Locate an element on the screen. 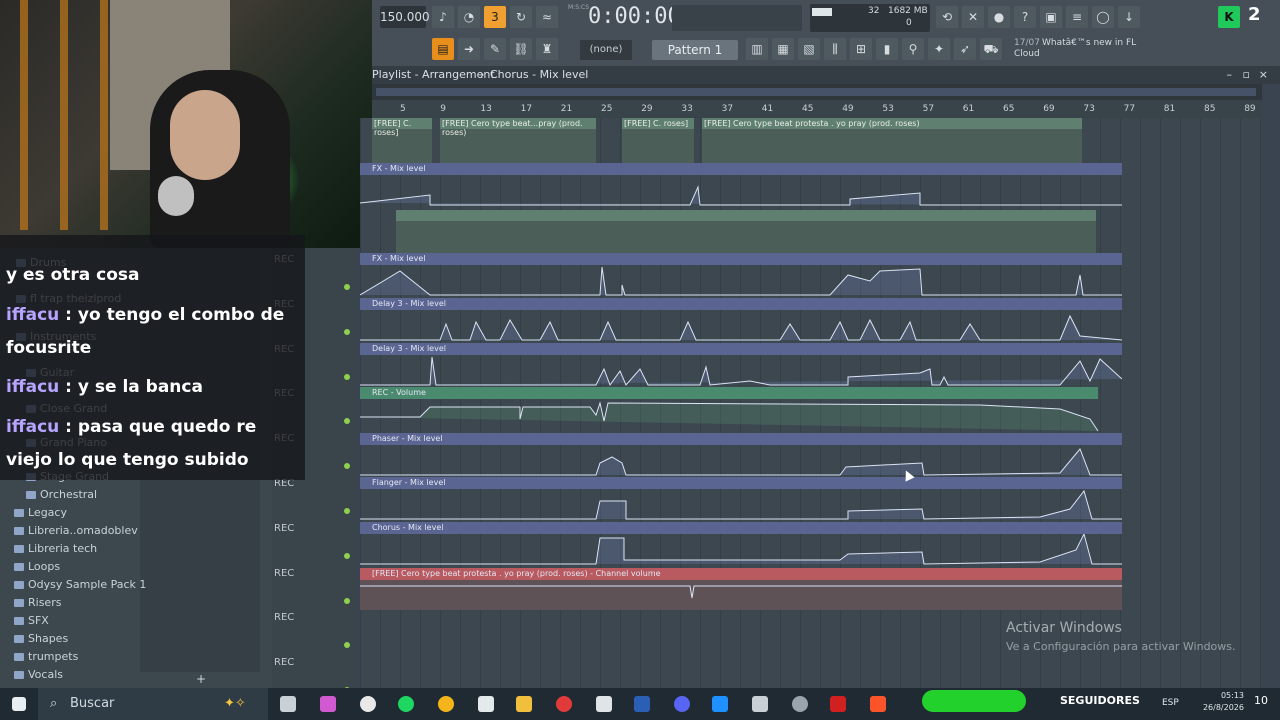 The height and width of the screenshot is (720, 1280). notification-count: 10 is located at coordinates (1261, 700).